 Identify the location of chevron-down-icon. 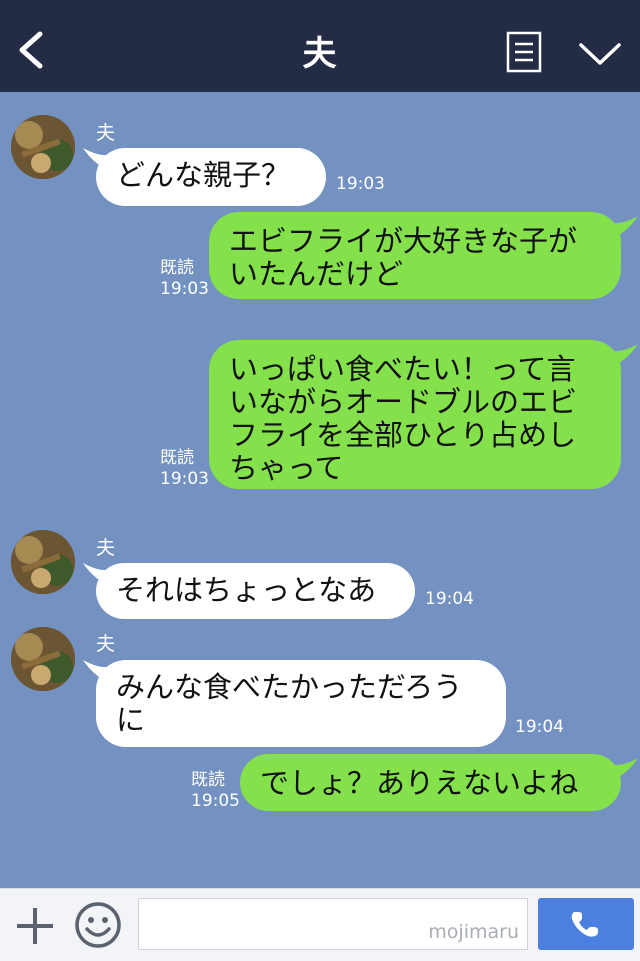
(600, 54).